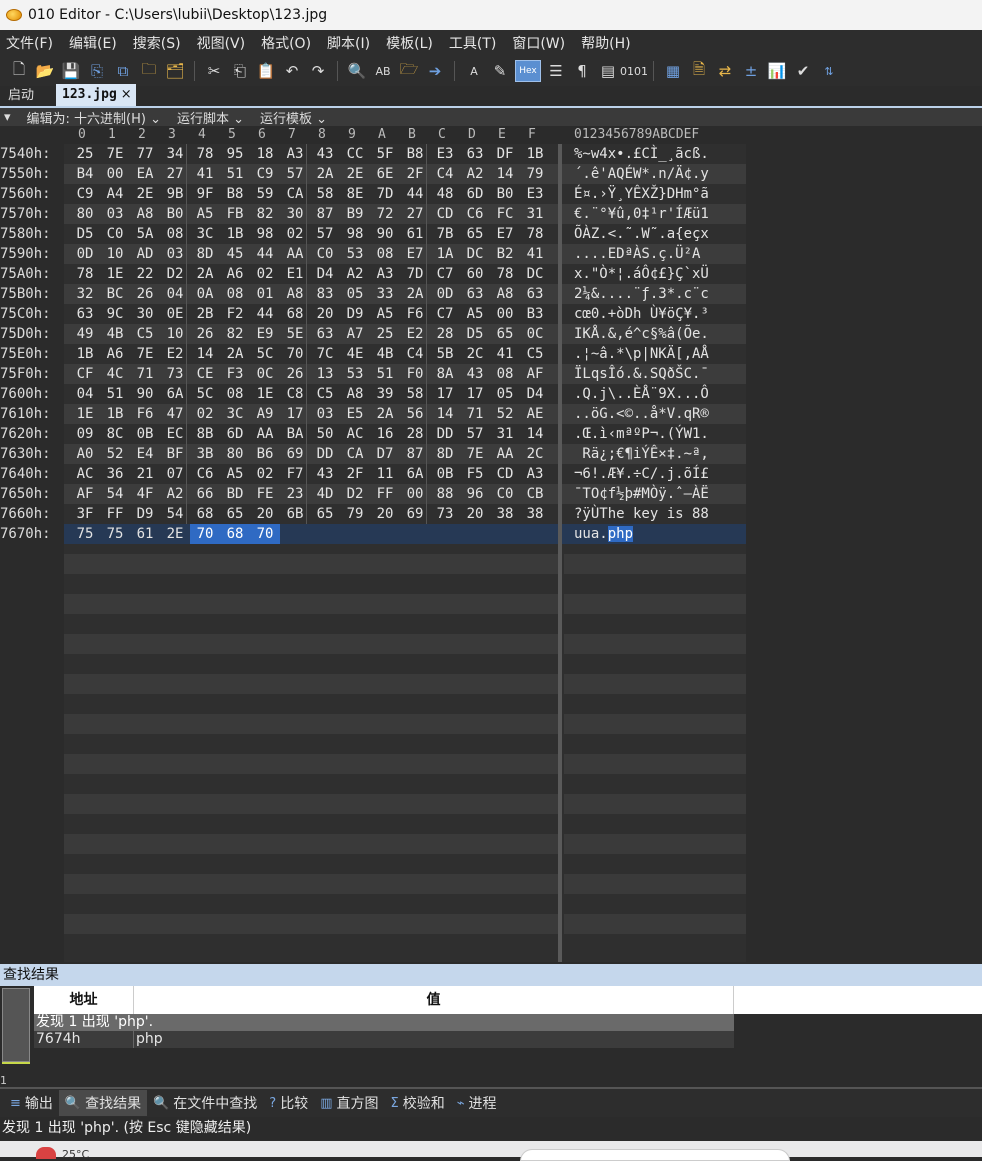  Describe the element at coordinates (505, 254) in the screenshot. I see `hex-byte: B2` at that location.